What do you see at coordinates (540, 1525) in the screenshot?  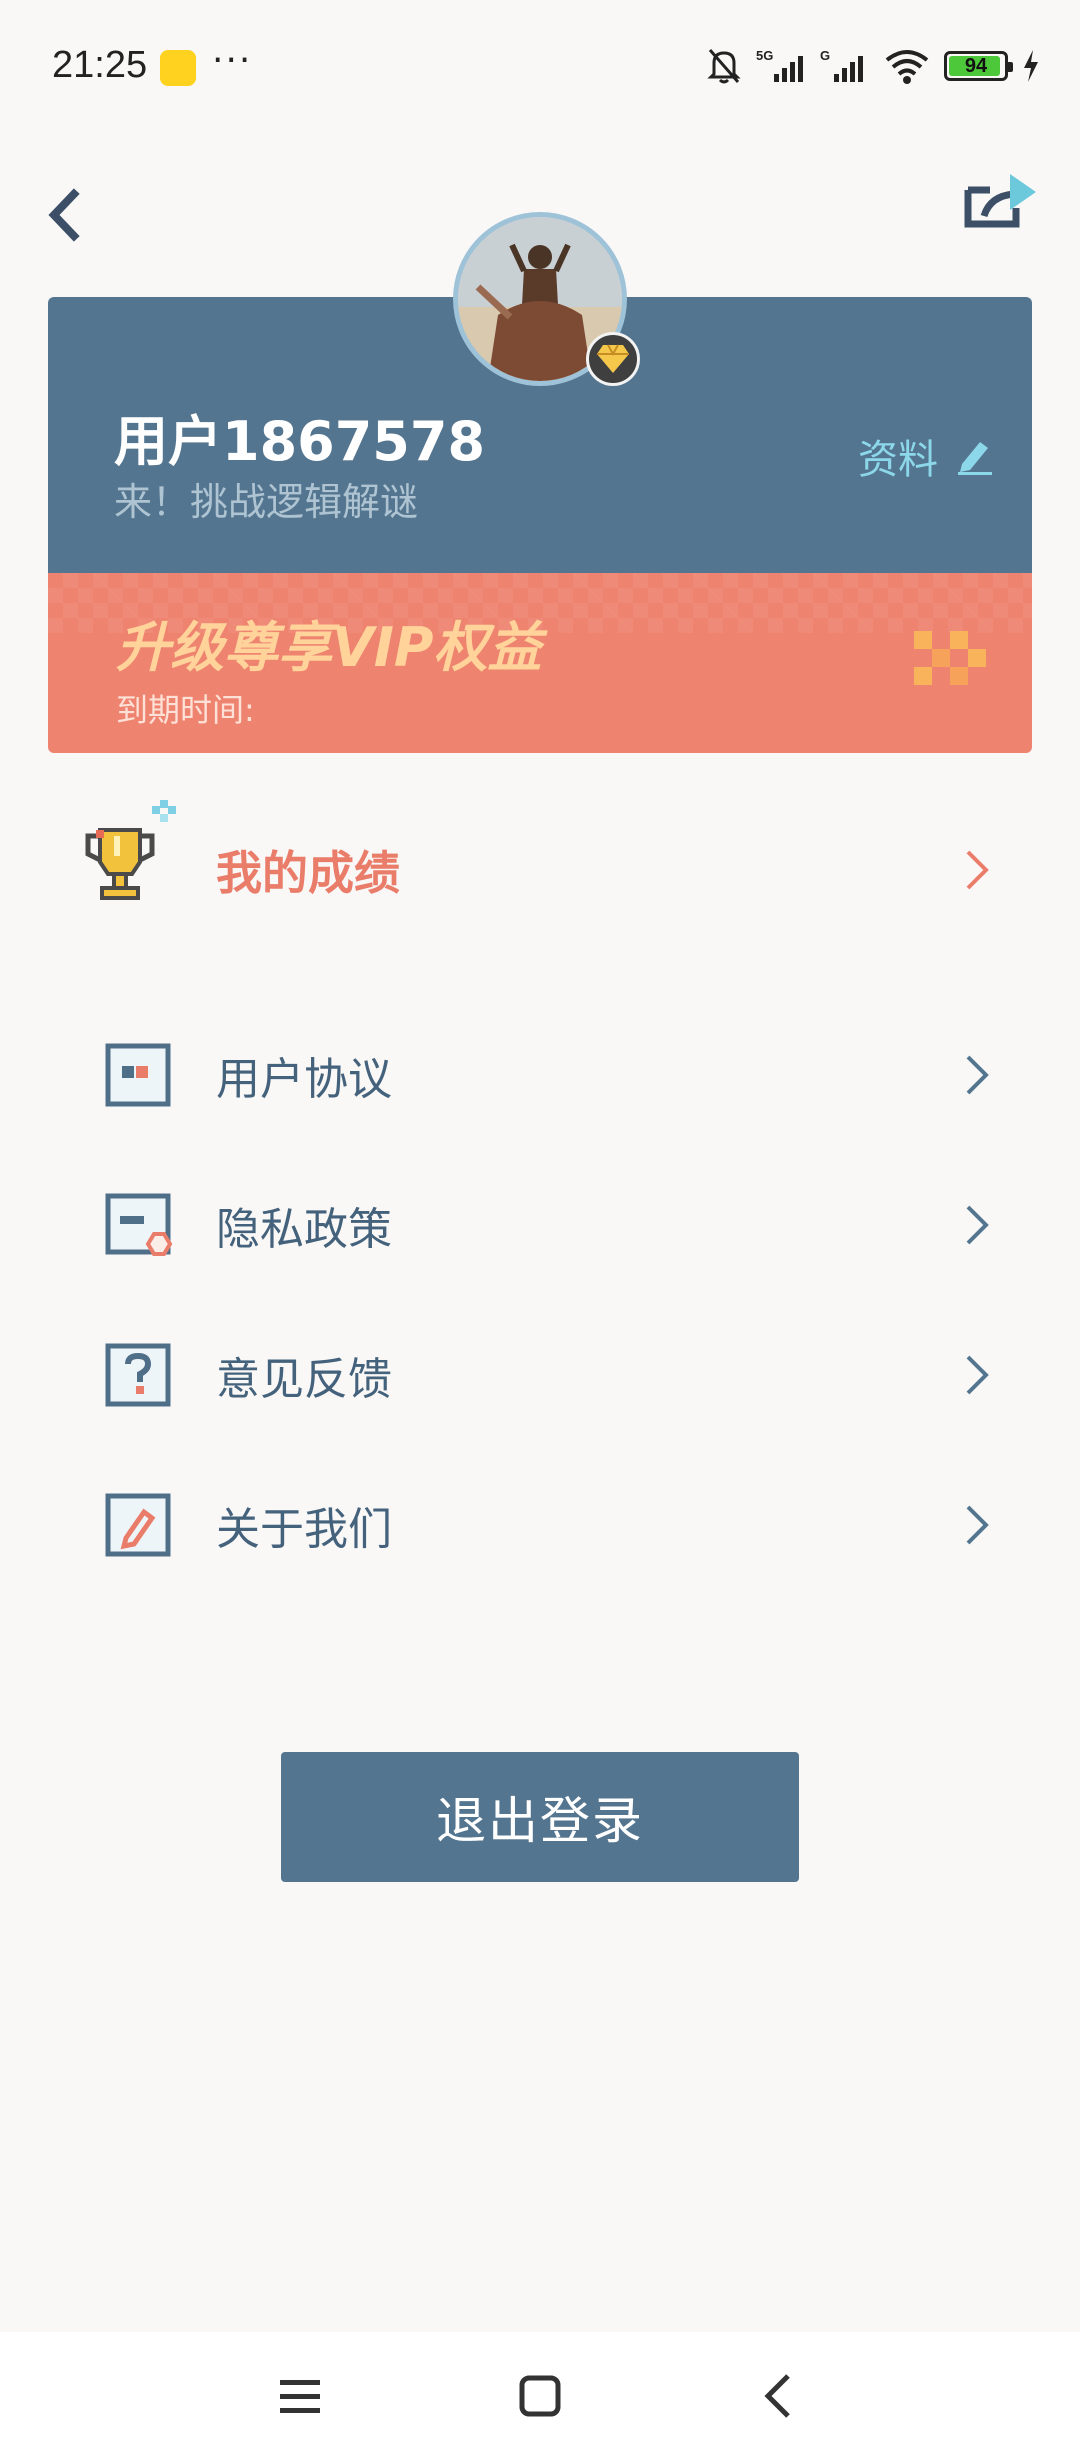 I see `menu-item-about-us: 关于我们` at bounding box center [540, 1525].